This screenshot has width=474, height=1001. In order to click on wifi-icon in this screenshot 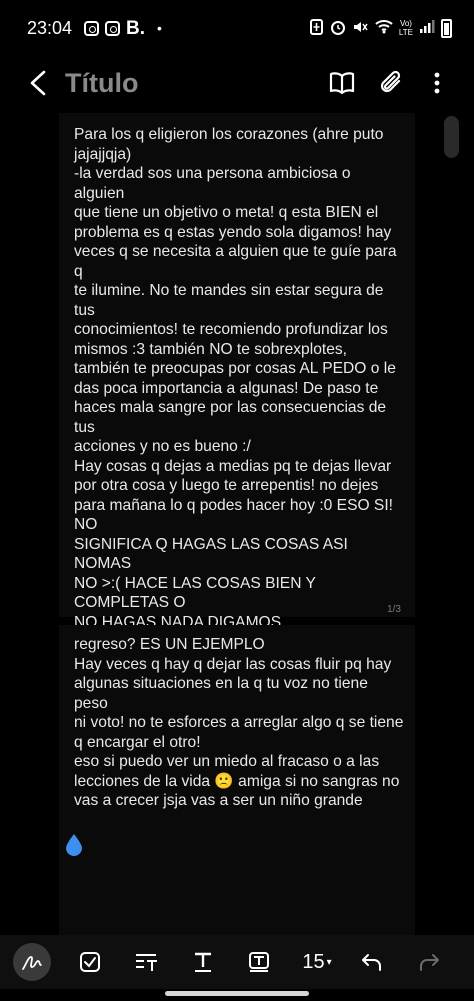, I will do `click(384, 28)`.